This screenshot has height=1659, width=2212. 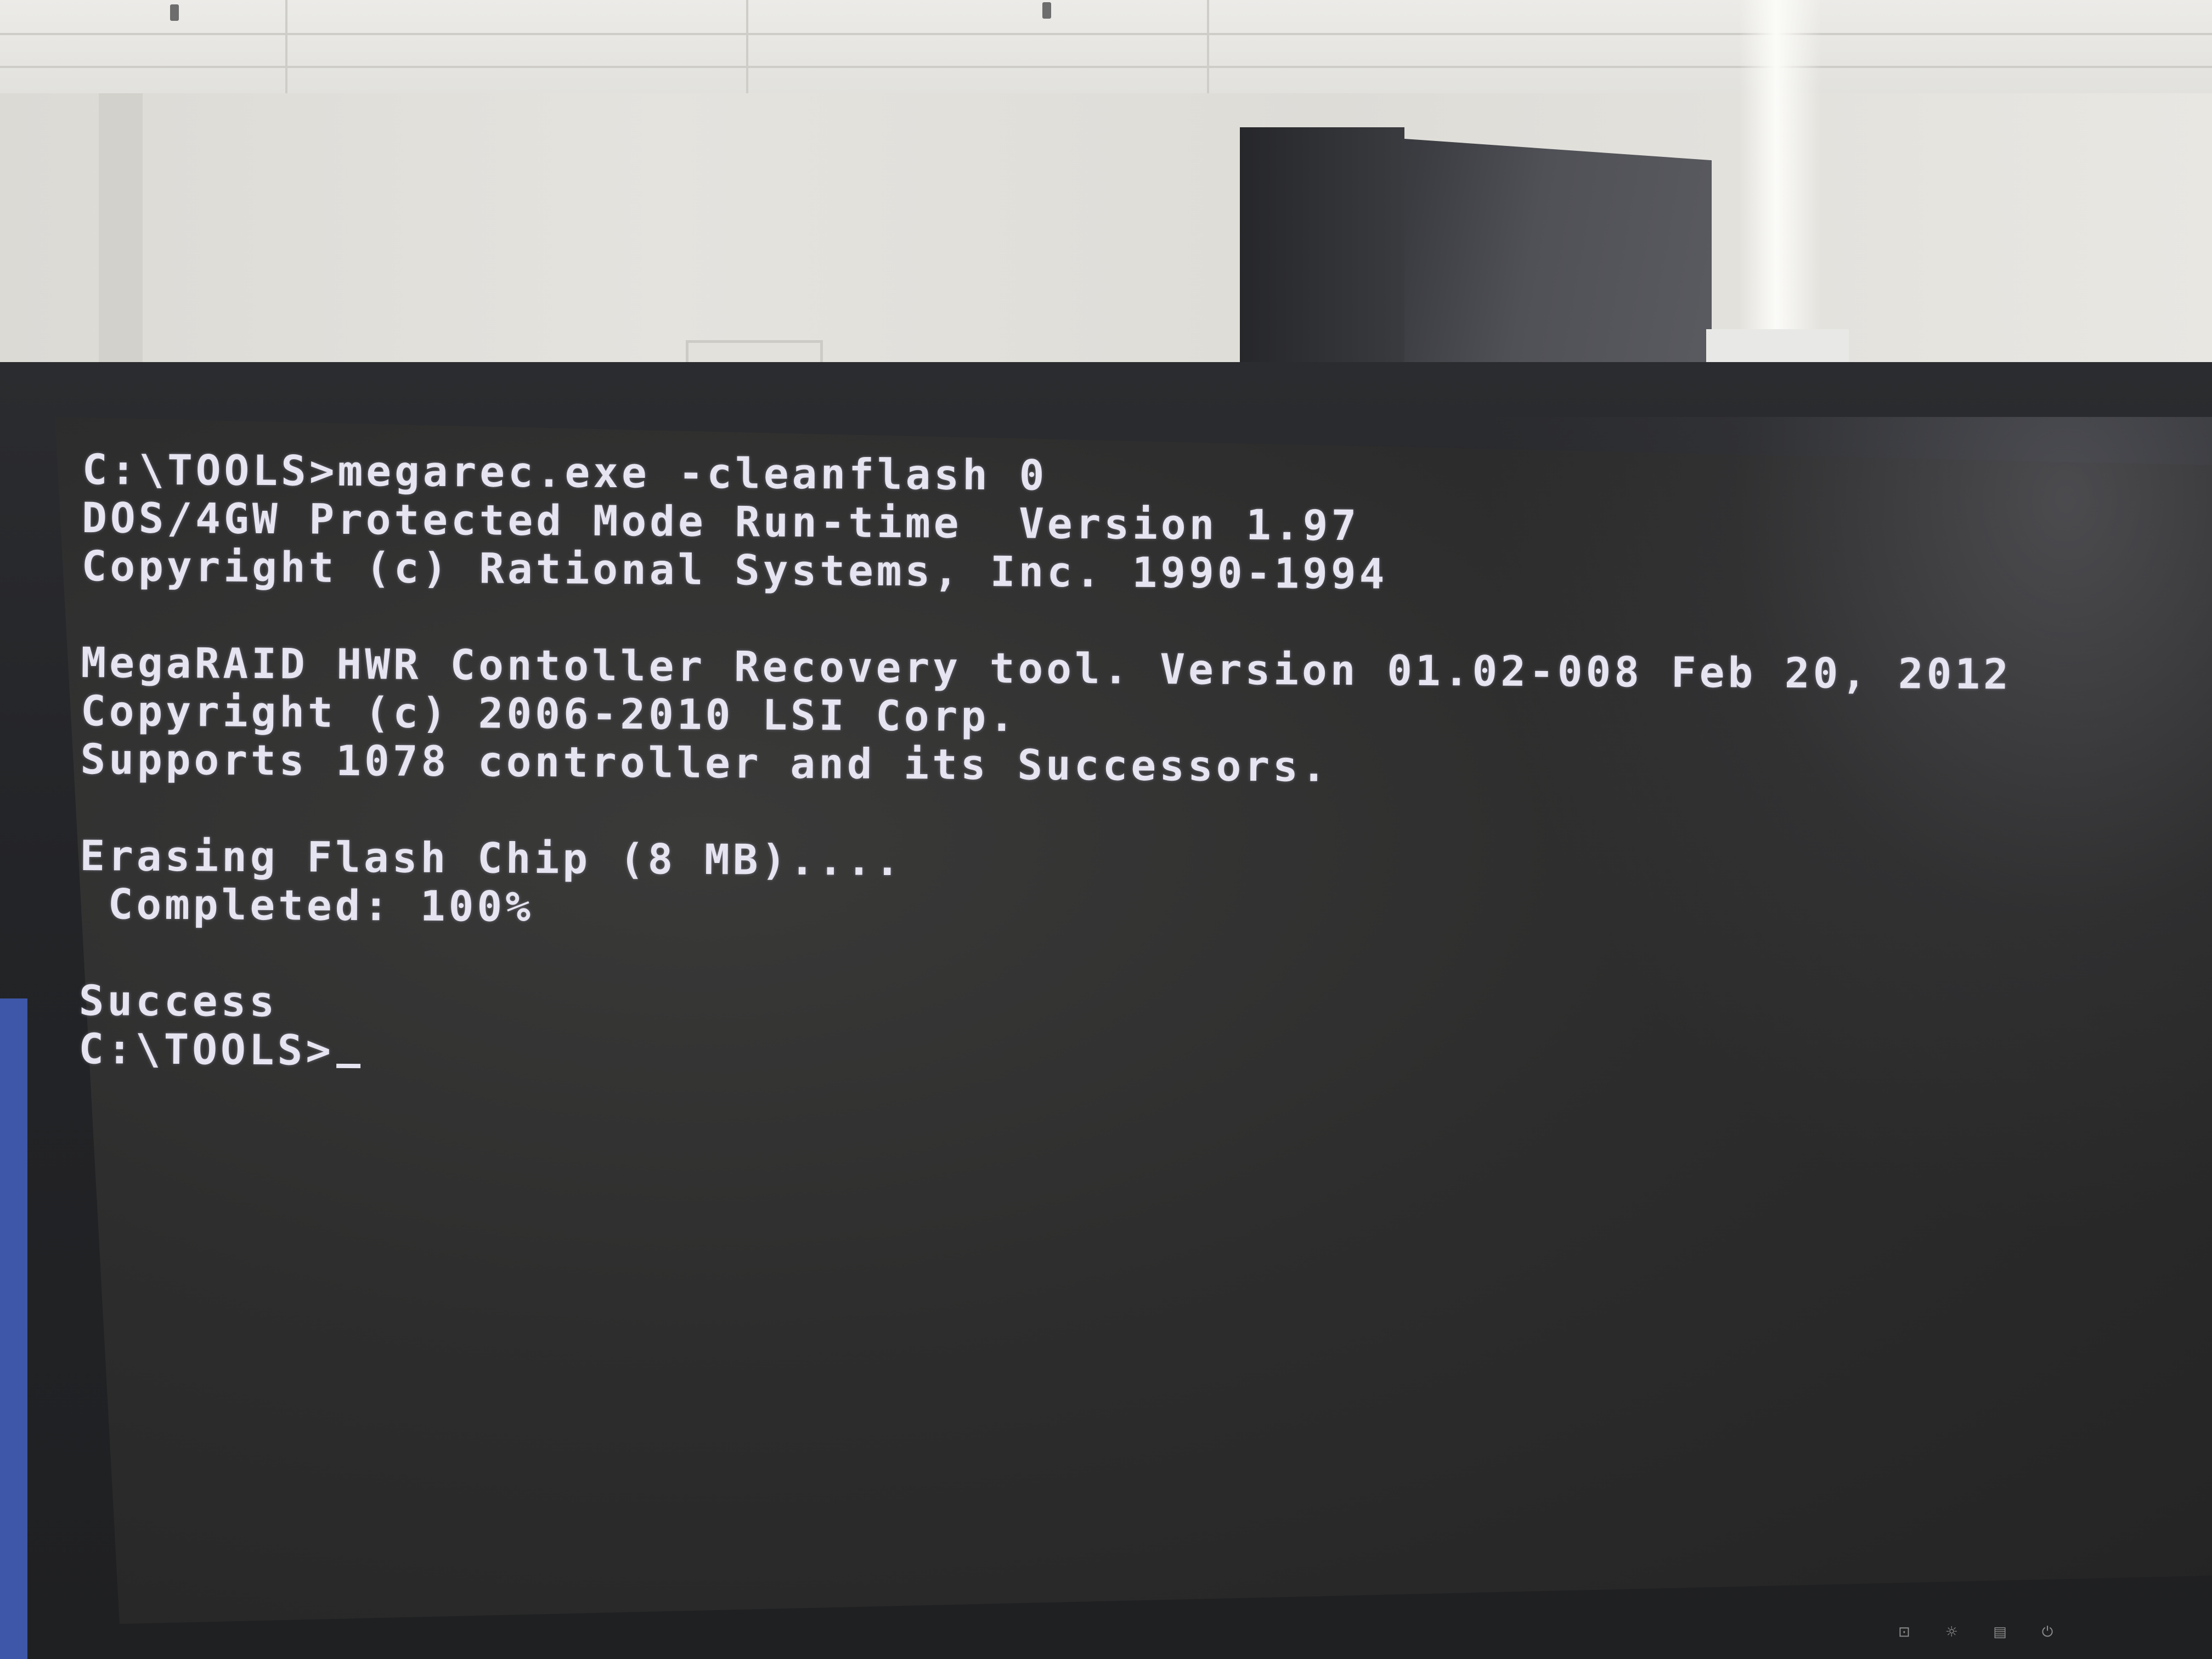 I want to click on ceiling, so click(x=1106, y=46).